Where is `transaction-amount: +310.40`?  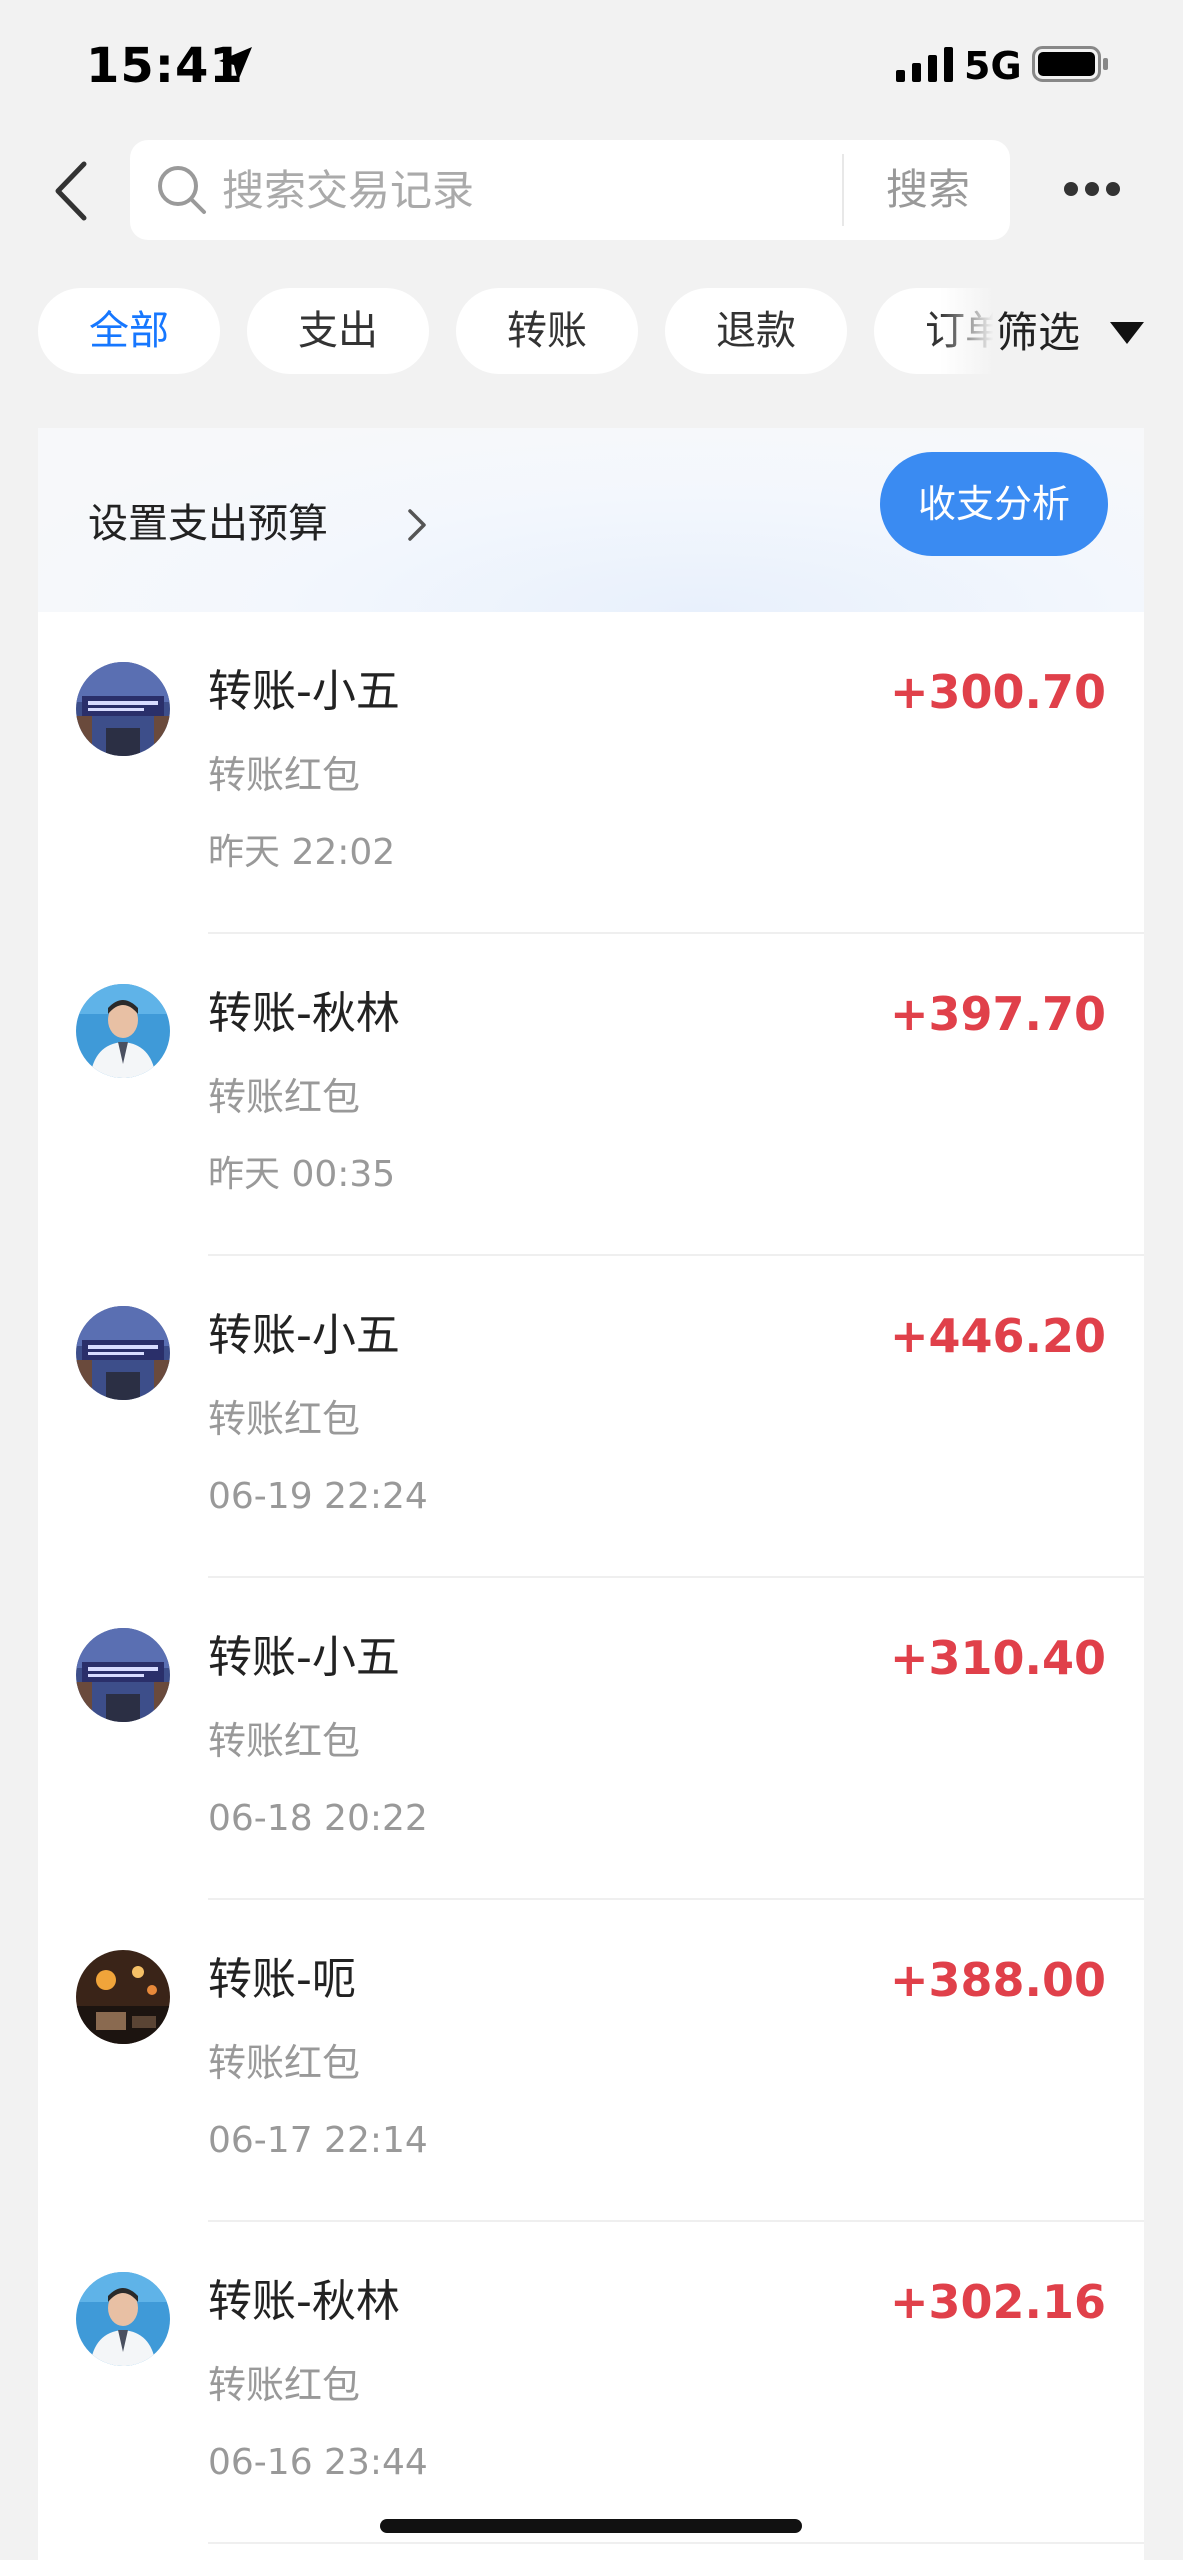 transaction-amount: +310.40 is located at coordinates (997, 1658).